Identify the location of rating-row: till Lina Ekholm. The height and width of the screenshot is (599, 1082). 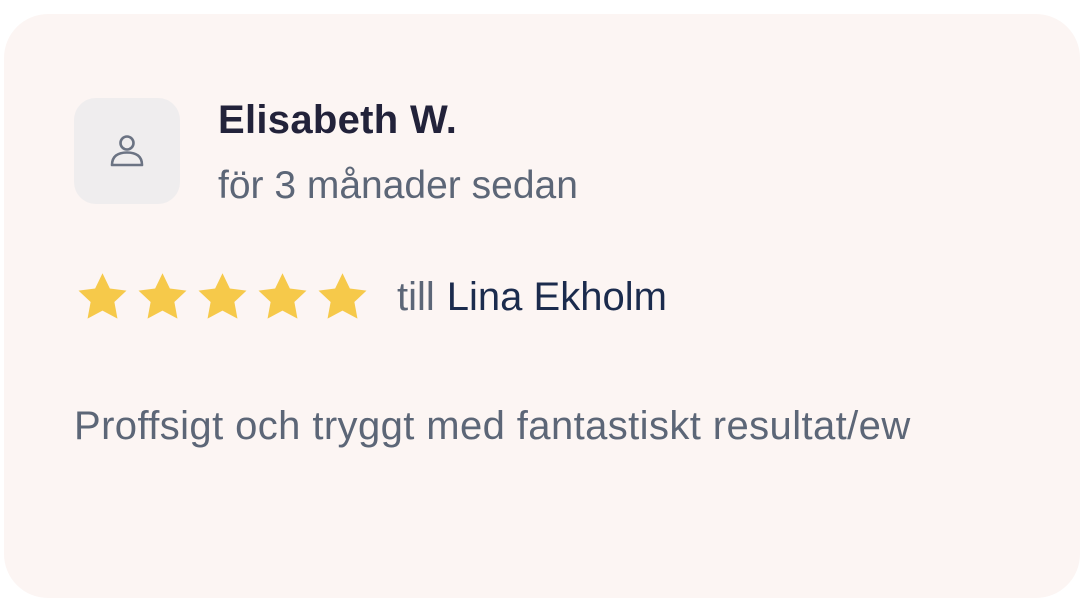
(370, 297).